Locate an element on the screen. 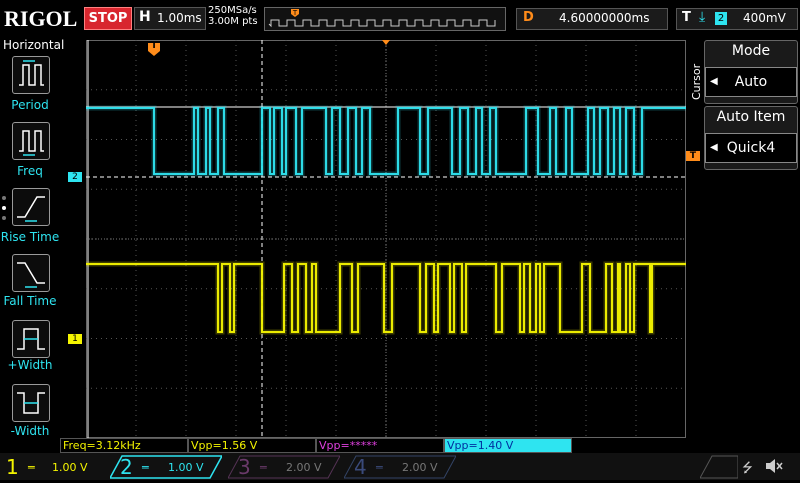  trigger-level-marker: T is located at coordinates (693, 156).